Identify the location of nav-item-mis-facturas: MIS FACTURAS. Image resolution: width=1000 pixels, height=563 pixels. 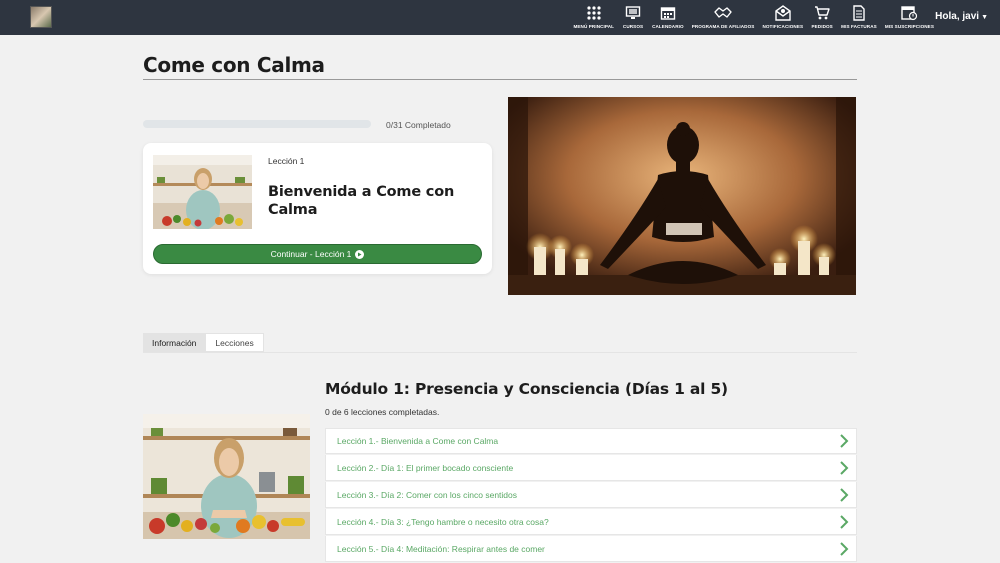
(859, 17).